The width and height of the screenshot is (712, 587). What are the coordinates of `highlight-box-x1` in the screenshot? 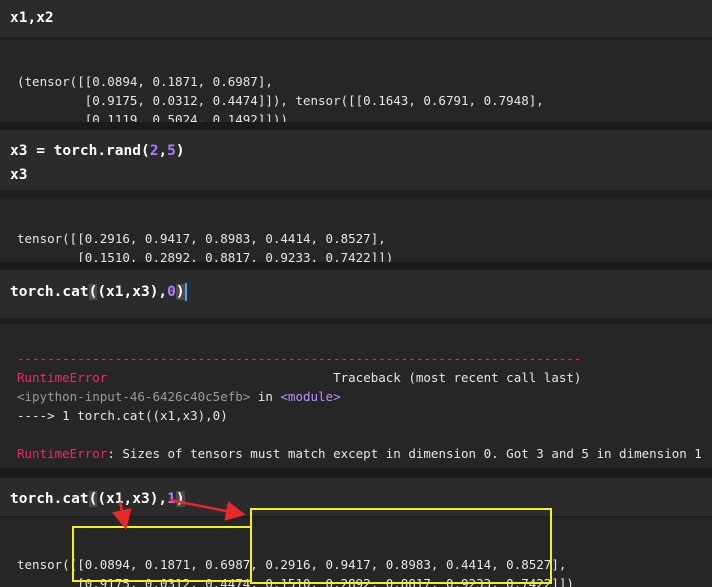 It's located at (162, 554).